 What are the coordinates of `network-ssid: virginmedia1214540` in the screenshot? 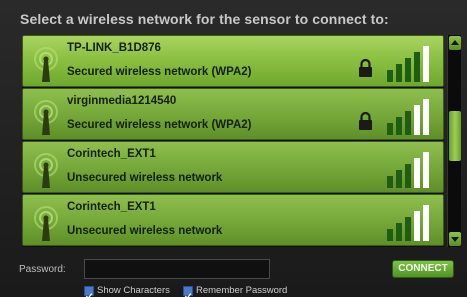 It's located at (122, 101).